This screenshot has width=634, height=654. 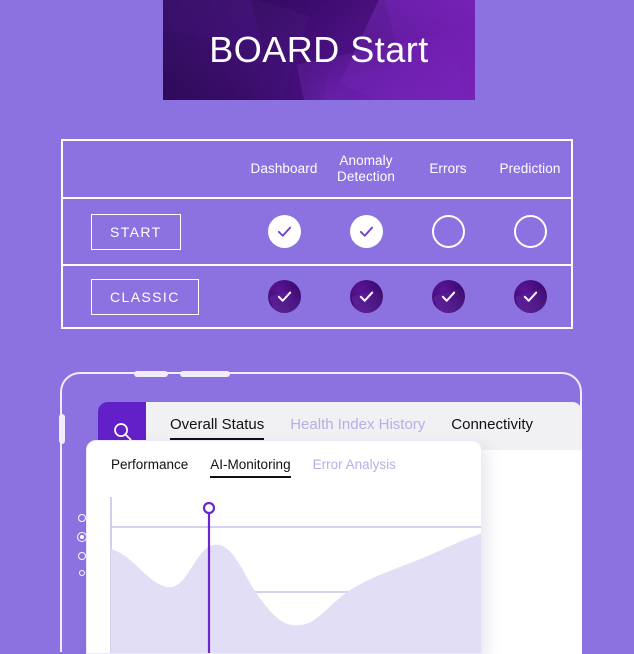 I want to click on tablet-top-button-b, so click(x=205, y=373).